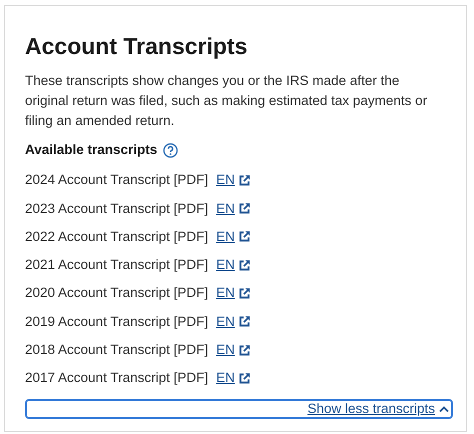  What do you see at coordinates (136, 46) in the screenshot?
I see `card-title: Account Transcripts` at bounding box center [136, 46].